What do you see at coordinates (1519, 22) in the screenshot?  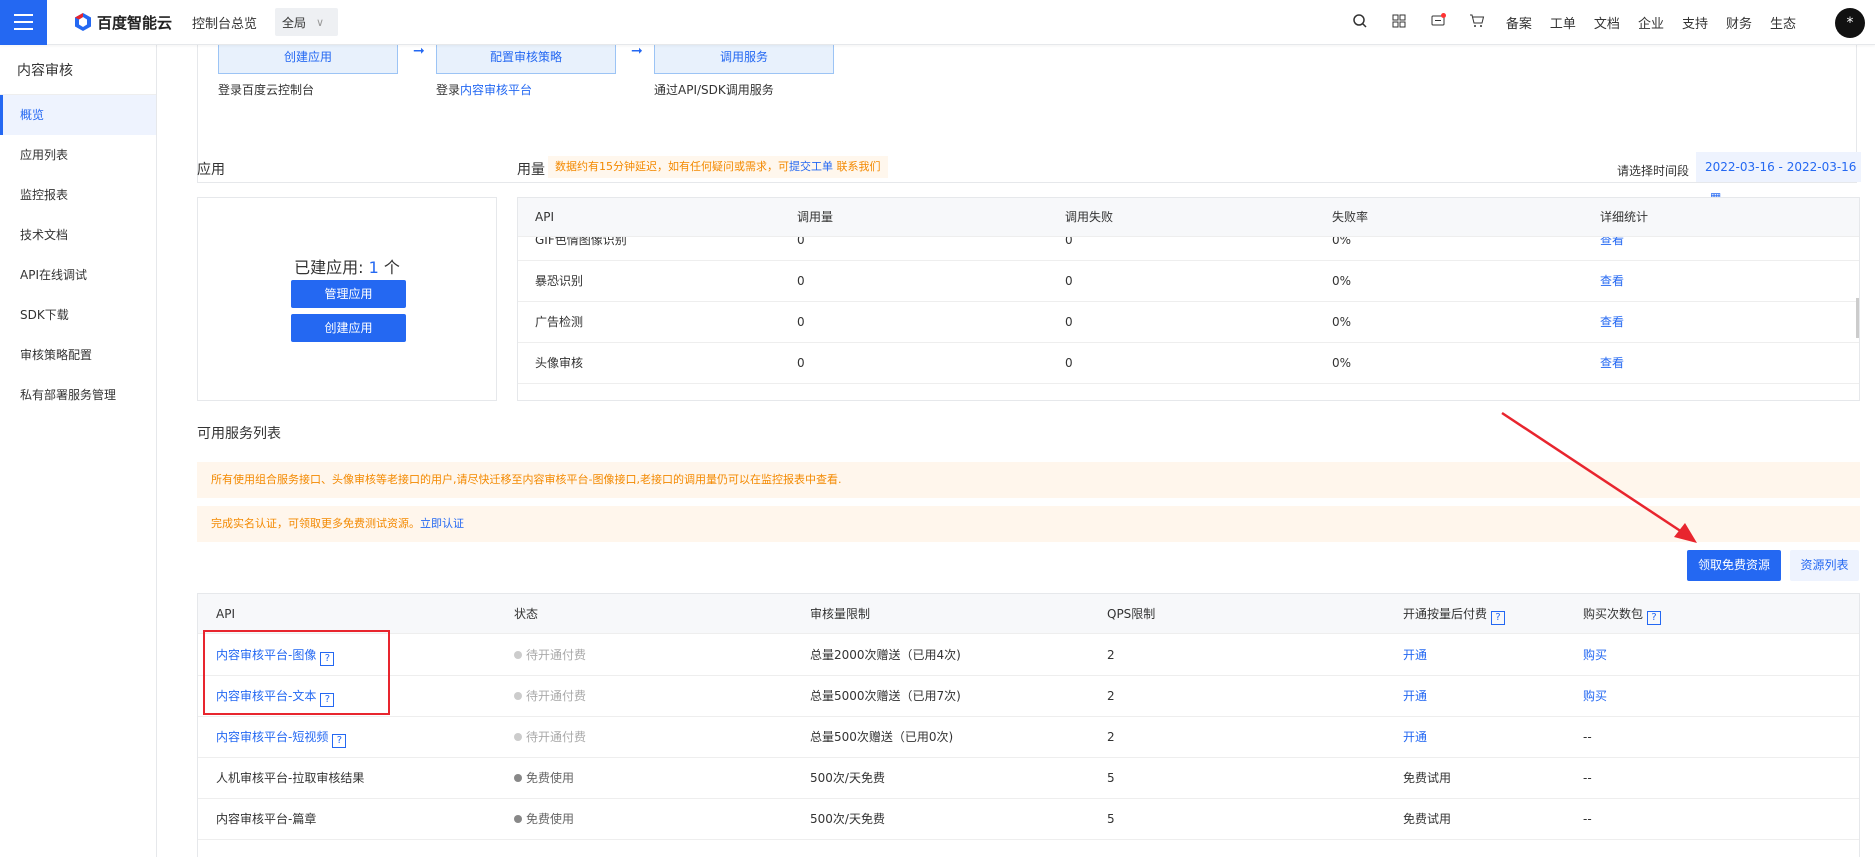 I see `nav-beian: 备案` at bounding box center [1519, 22].